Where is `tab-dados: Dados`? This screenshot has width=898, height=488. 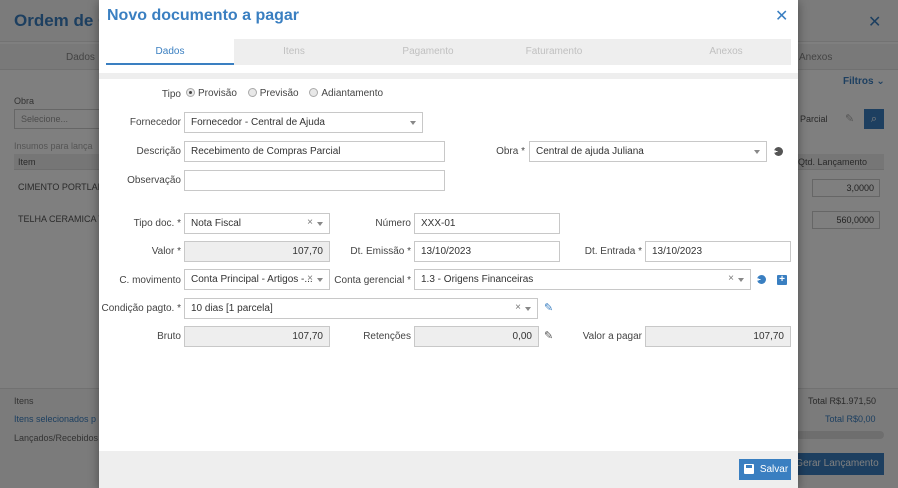 tab-dados: Dados is located at coordinates (170, 52).